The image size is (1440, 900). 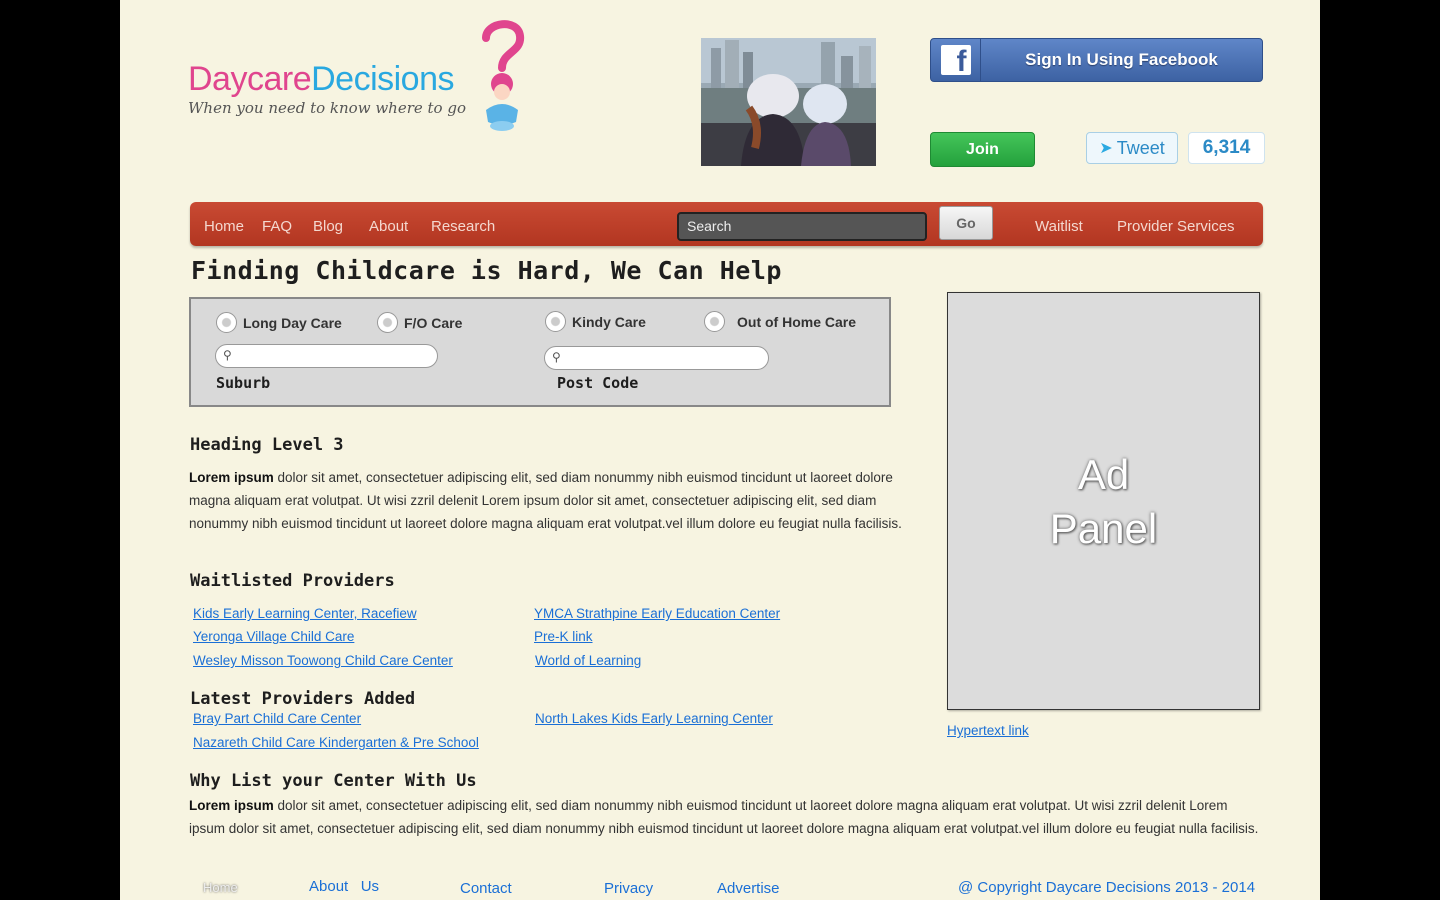 What do you see at coordinates (463, 226) in the screenshot?
I see `nav-item-research: Research` at bounding box center [463, 226].